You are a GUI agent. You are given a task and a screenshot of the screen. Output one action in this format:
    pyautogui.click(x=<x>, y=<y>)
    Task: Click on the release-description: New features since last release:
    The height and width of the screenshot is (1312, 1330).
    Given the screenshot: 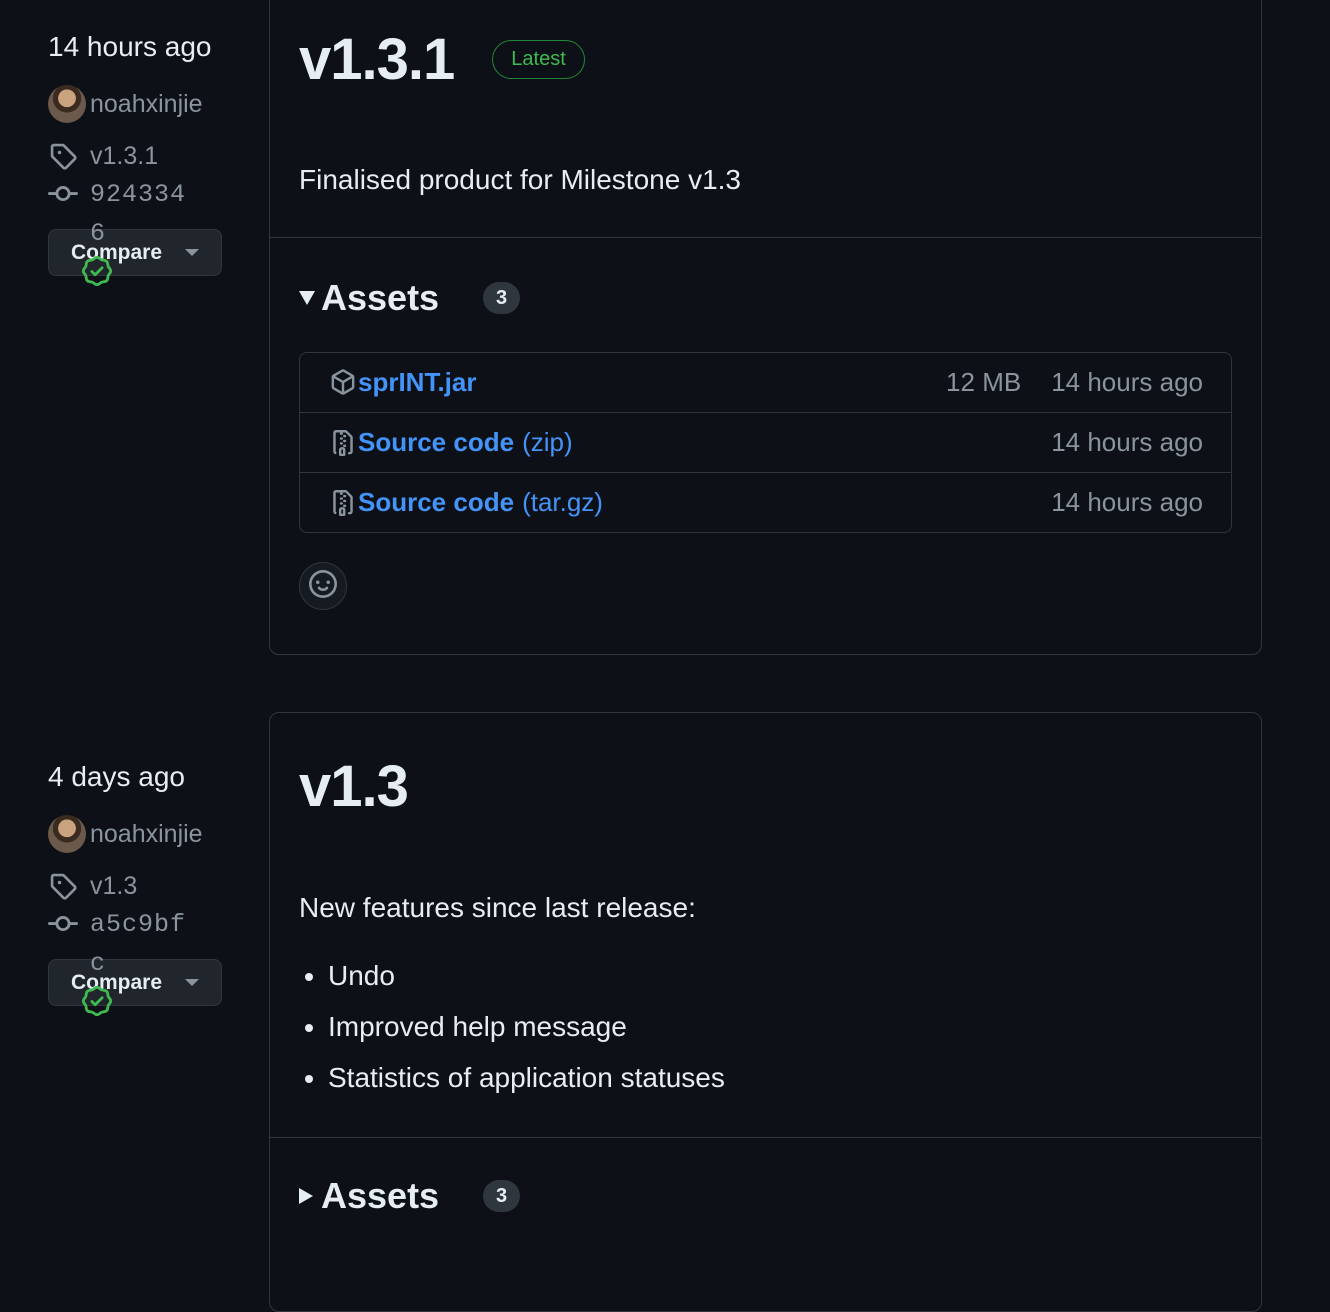 What is the action you would take?
    pyautogui.click(x=497, y=907)
    